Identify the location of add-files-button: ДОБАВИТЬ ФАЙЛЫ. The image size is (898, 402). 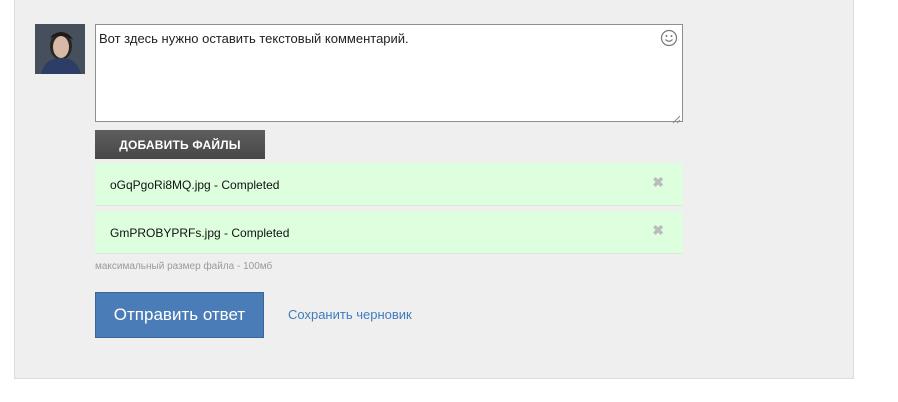
(180, 144).